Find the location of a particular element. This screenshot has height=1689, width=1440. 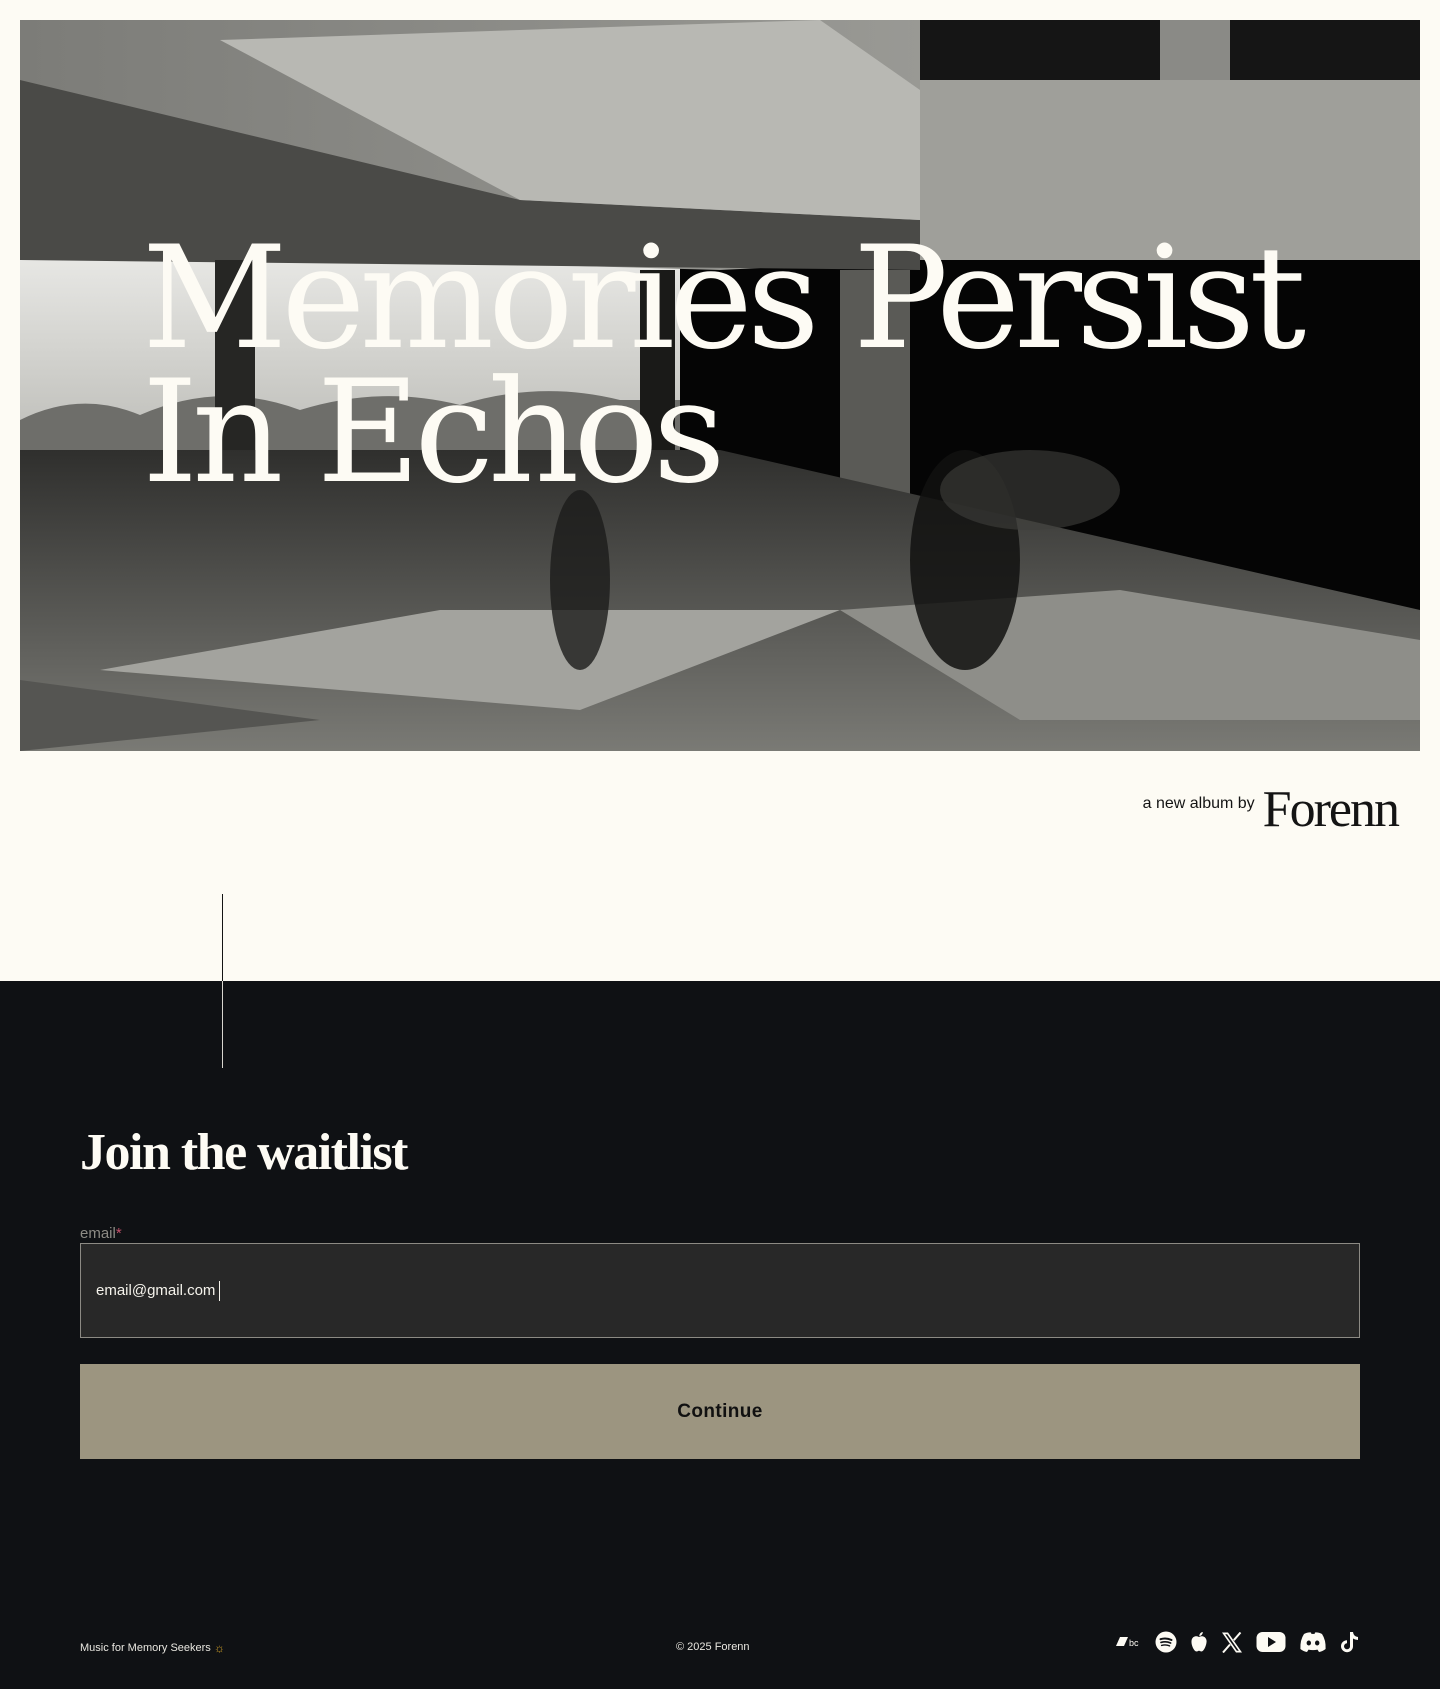

hero-title: Memories Persist In Echos is located at coordinates (724, 365).